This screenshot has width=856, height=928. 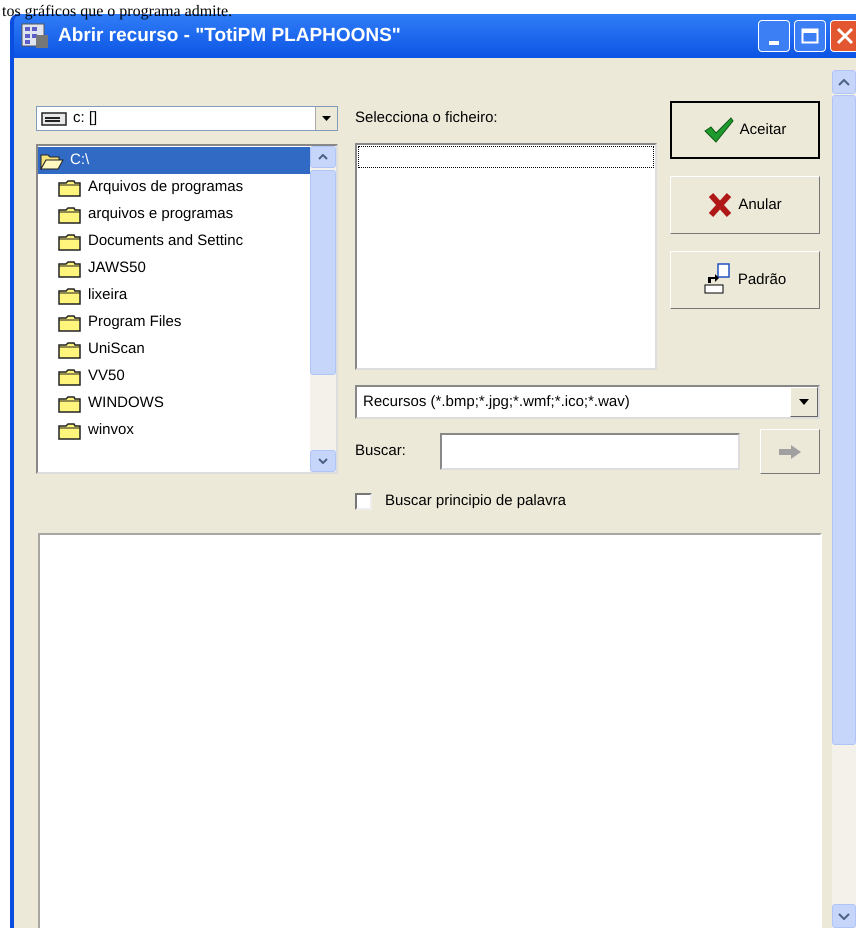 What do you see at coordinates (475, 501) in the screenshot?
I see `checkbox-label: Buscar principio de palavra` at bounding box center [475, 501].